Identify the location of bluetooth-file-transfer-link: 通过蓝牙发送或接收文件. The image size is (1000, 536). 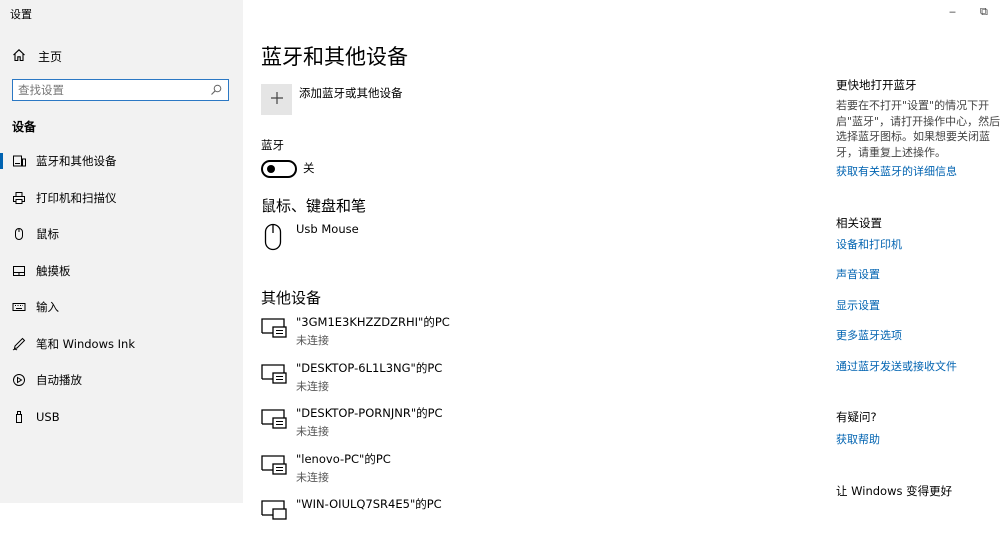
(896, 366).